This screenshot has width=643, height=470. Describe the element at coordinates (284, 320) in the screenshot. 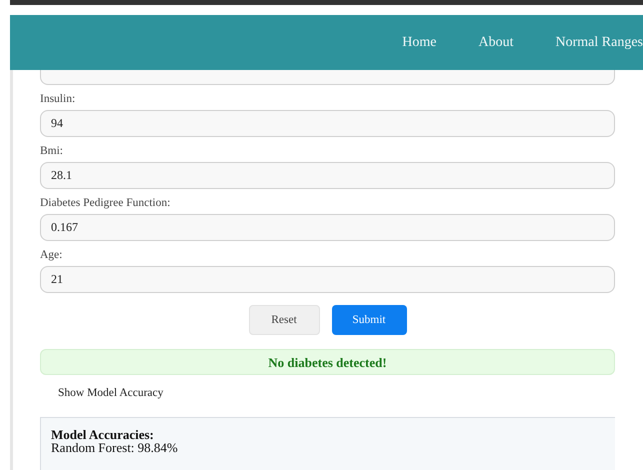

I see `reset-button: Reset` at that location.